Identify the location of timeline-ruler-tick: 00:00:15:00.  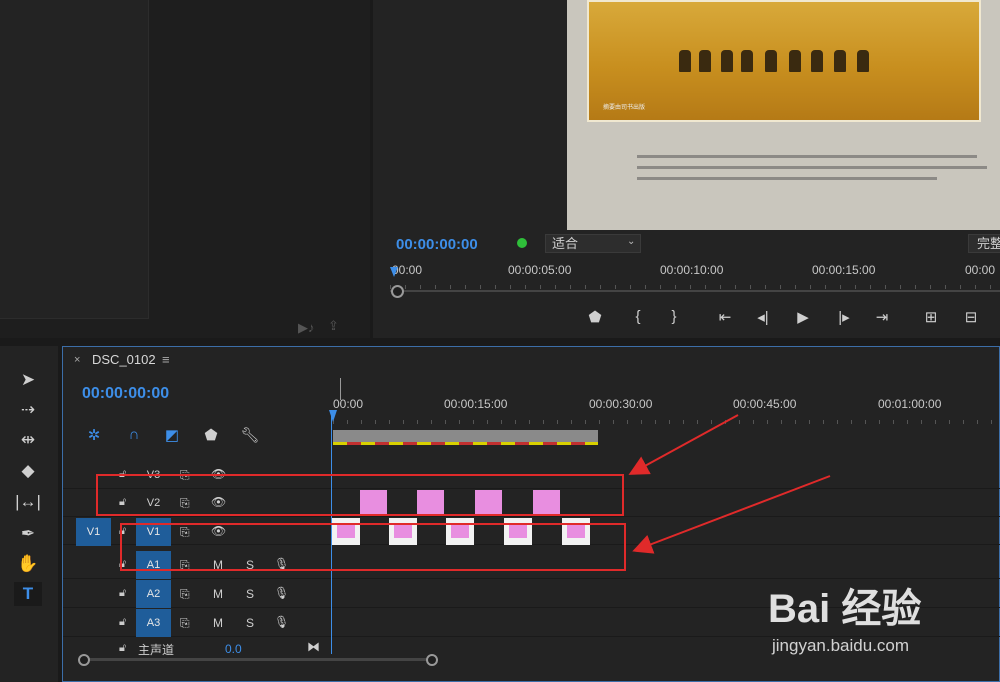
(476, 404).